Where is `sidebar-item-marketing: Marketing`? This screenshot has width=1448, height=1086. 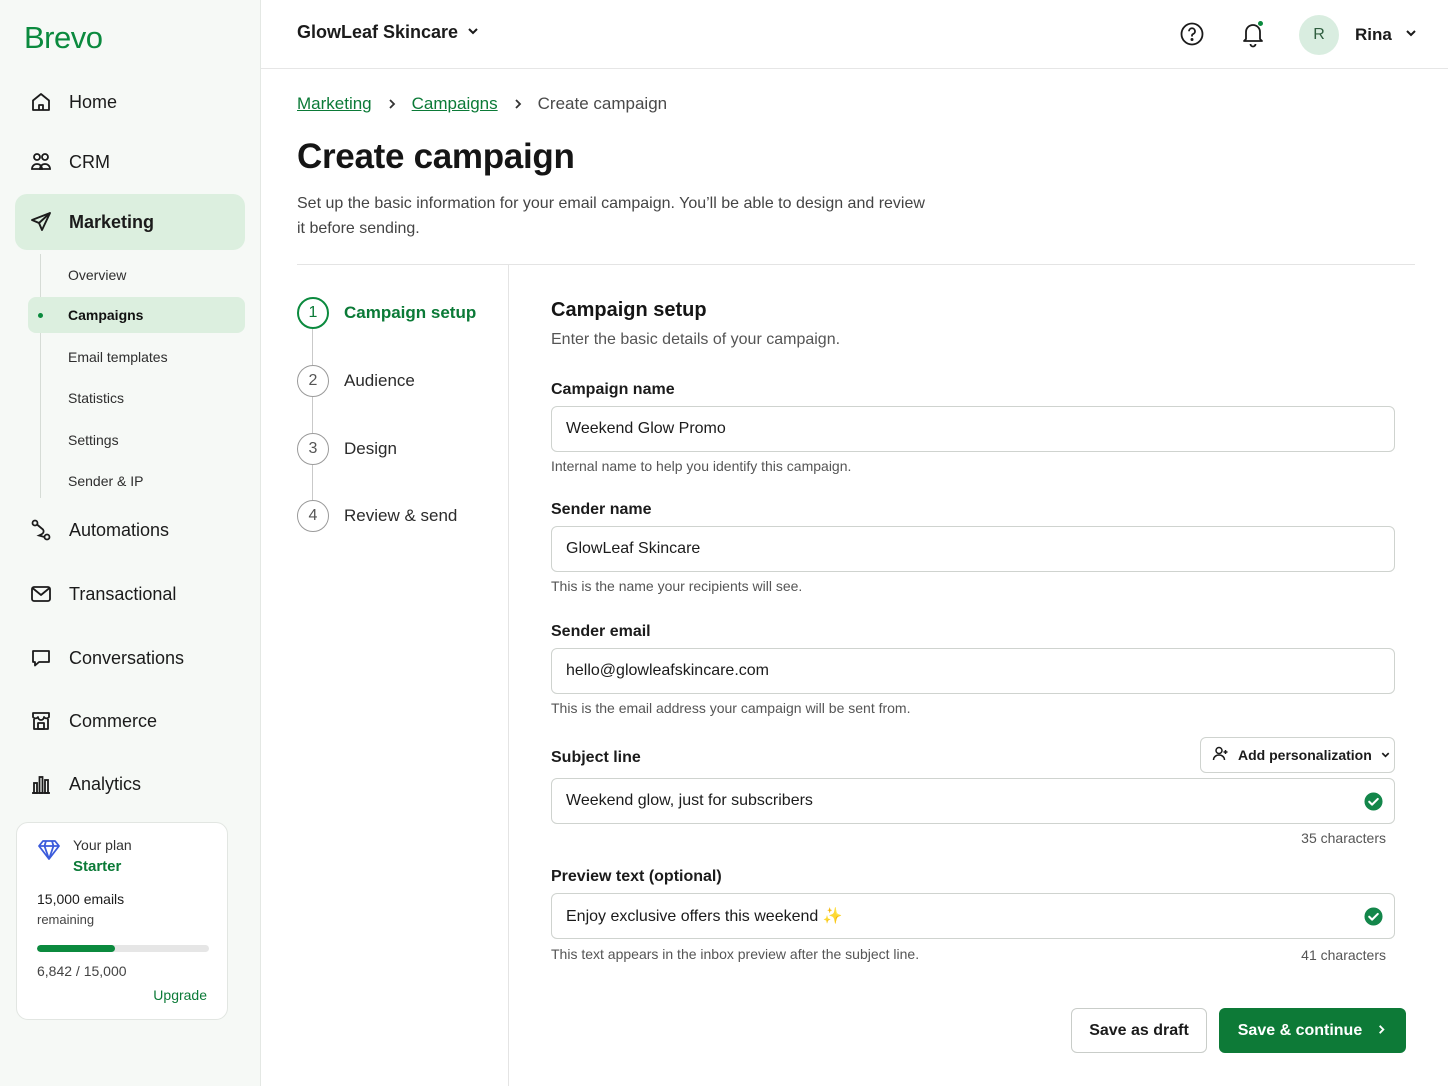 sidebar-item-marketing: Marketing is located at coordinates (130, 222).